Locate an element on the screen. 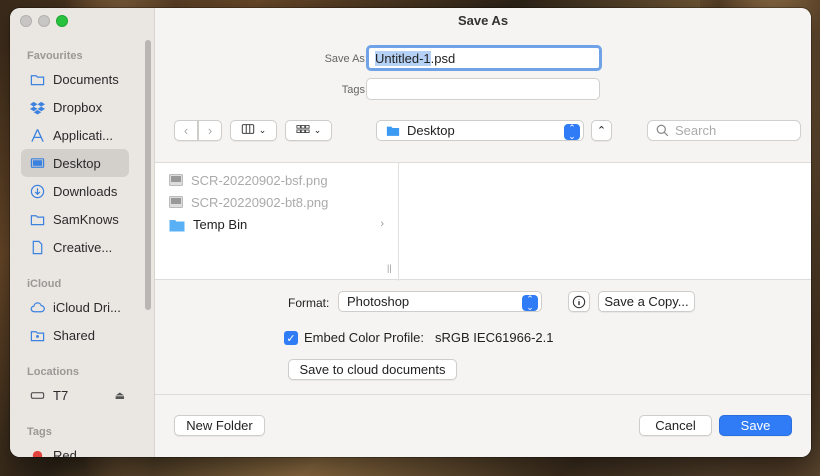 Image resolution: width=820 pixels, height=476 pixels. sidebar-item-label: Documents is located at coordinates (86, 79).